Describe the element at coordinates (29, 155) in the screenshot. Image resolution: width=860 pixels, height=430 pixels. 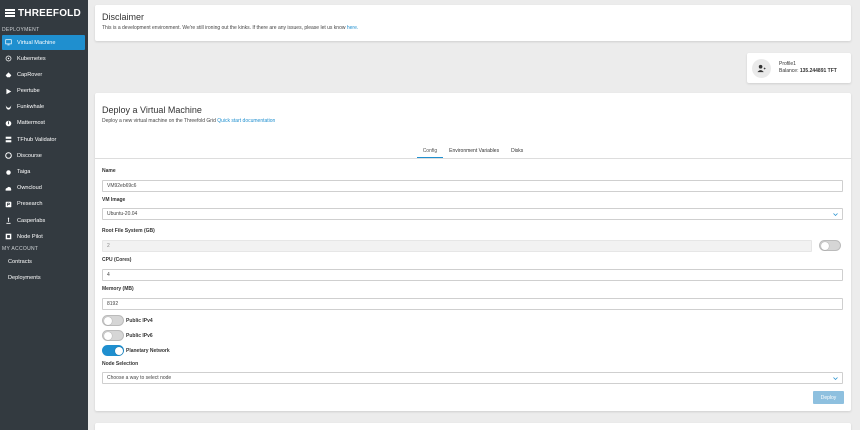
I see `sidebar-item-label: Discourse` at that location.